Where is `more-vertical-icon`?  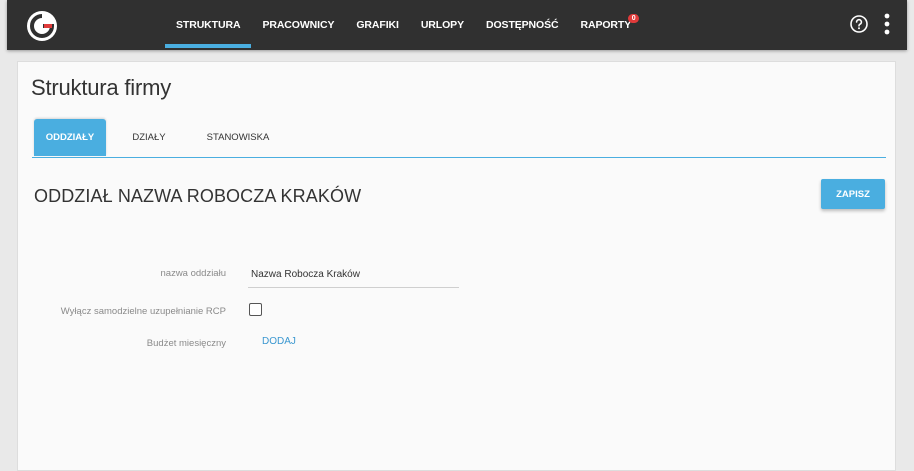 more-vertical-icon is located at coordinates (887, 24).